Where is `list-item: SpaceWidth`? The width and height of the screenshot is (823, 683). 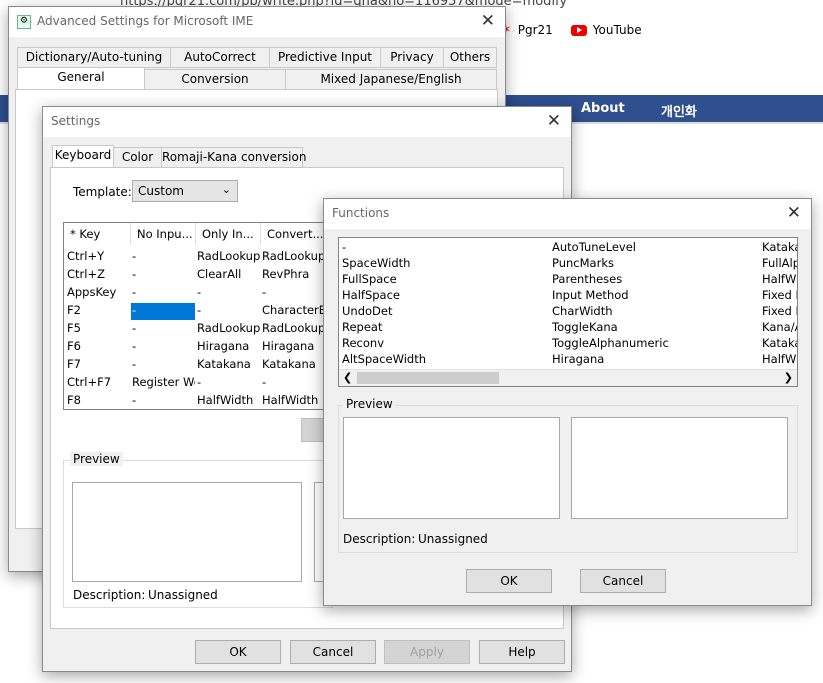 list-item: SpaceWidth is located at coordinates (442, 263).